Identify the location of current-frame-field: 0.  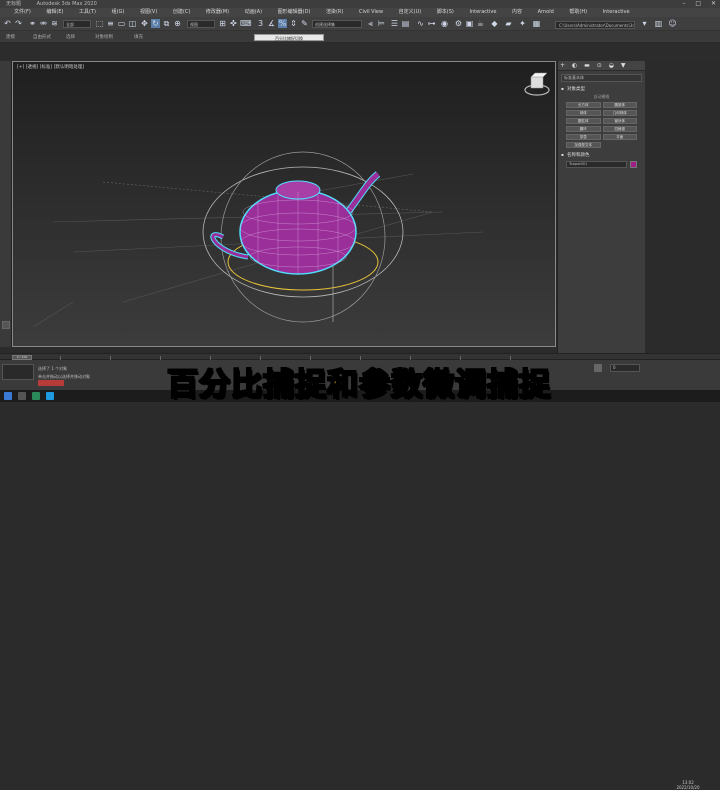
(625, 368).